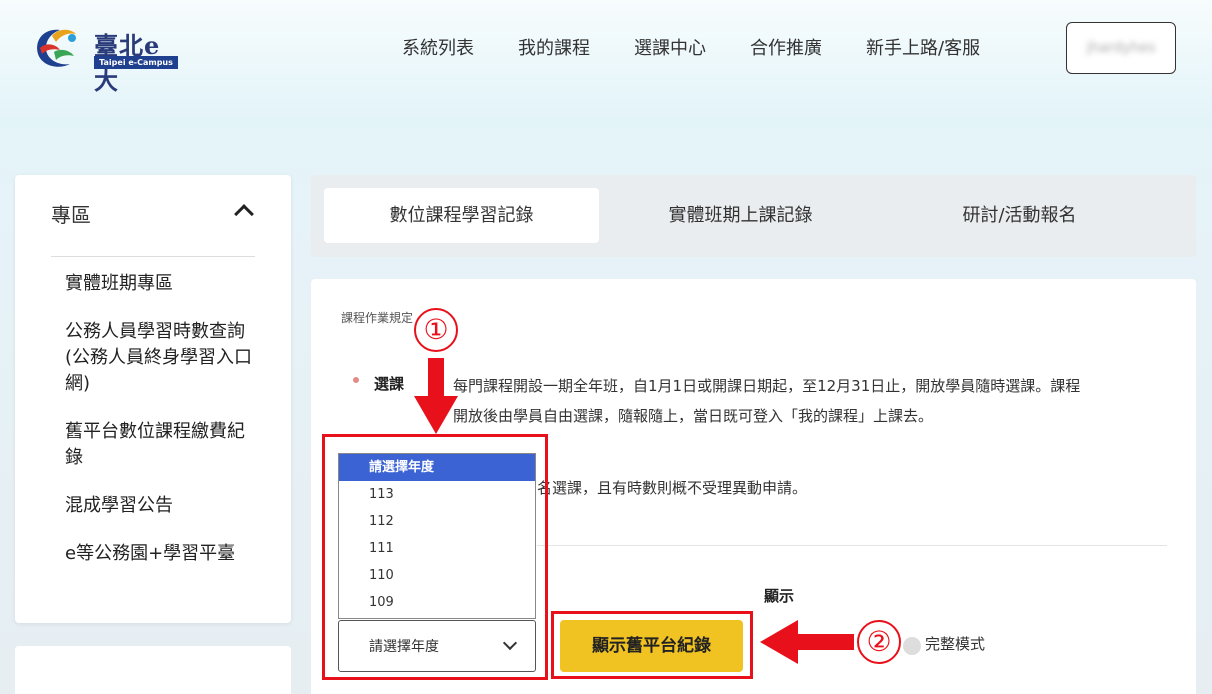 This screenshot has width=1212, height=694. I want to click on tabs-bar: 數位課程學習記錄 實體班期上課記錄 研討/活動報名, so click(753, 216).